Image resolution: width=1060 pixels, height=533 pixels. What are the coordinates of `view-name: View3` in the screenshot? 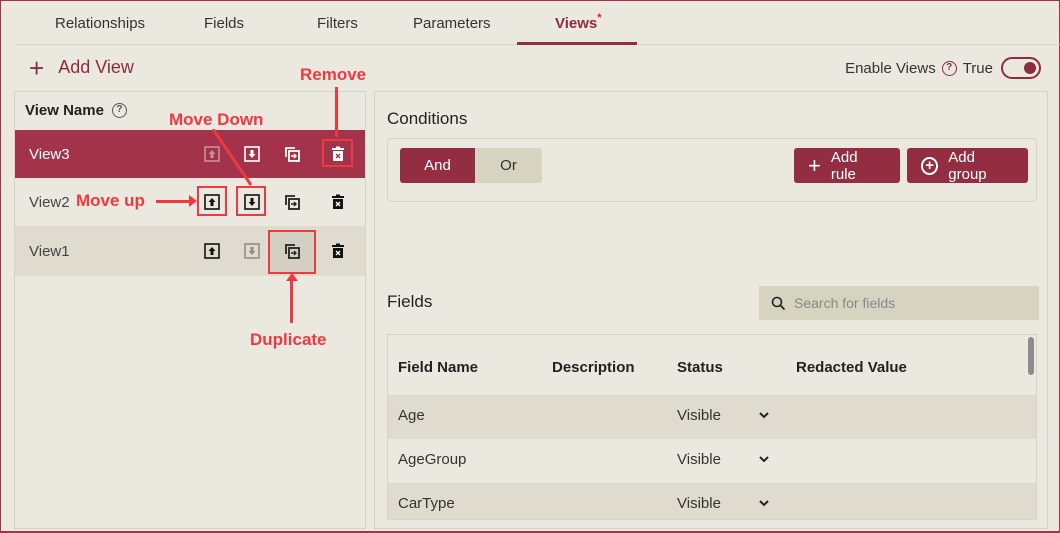 It's located at (49, 154).